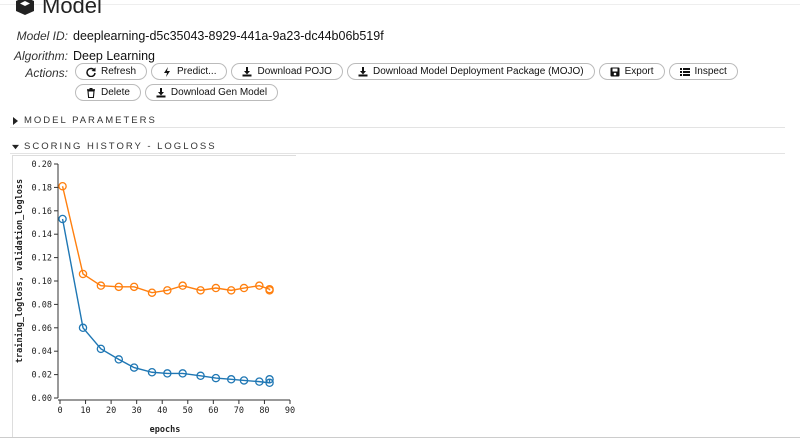 The image size is (800, 440). Describe the element at coordinates (42, 329) in the screenshot. I see `y-tick-label: 0.06` at that location.